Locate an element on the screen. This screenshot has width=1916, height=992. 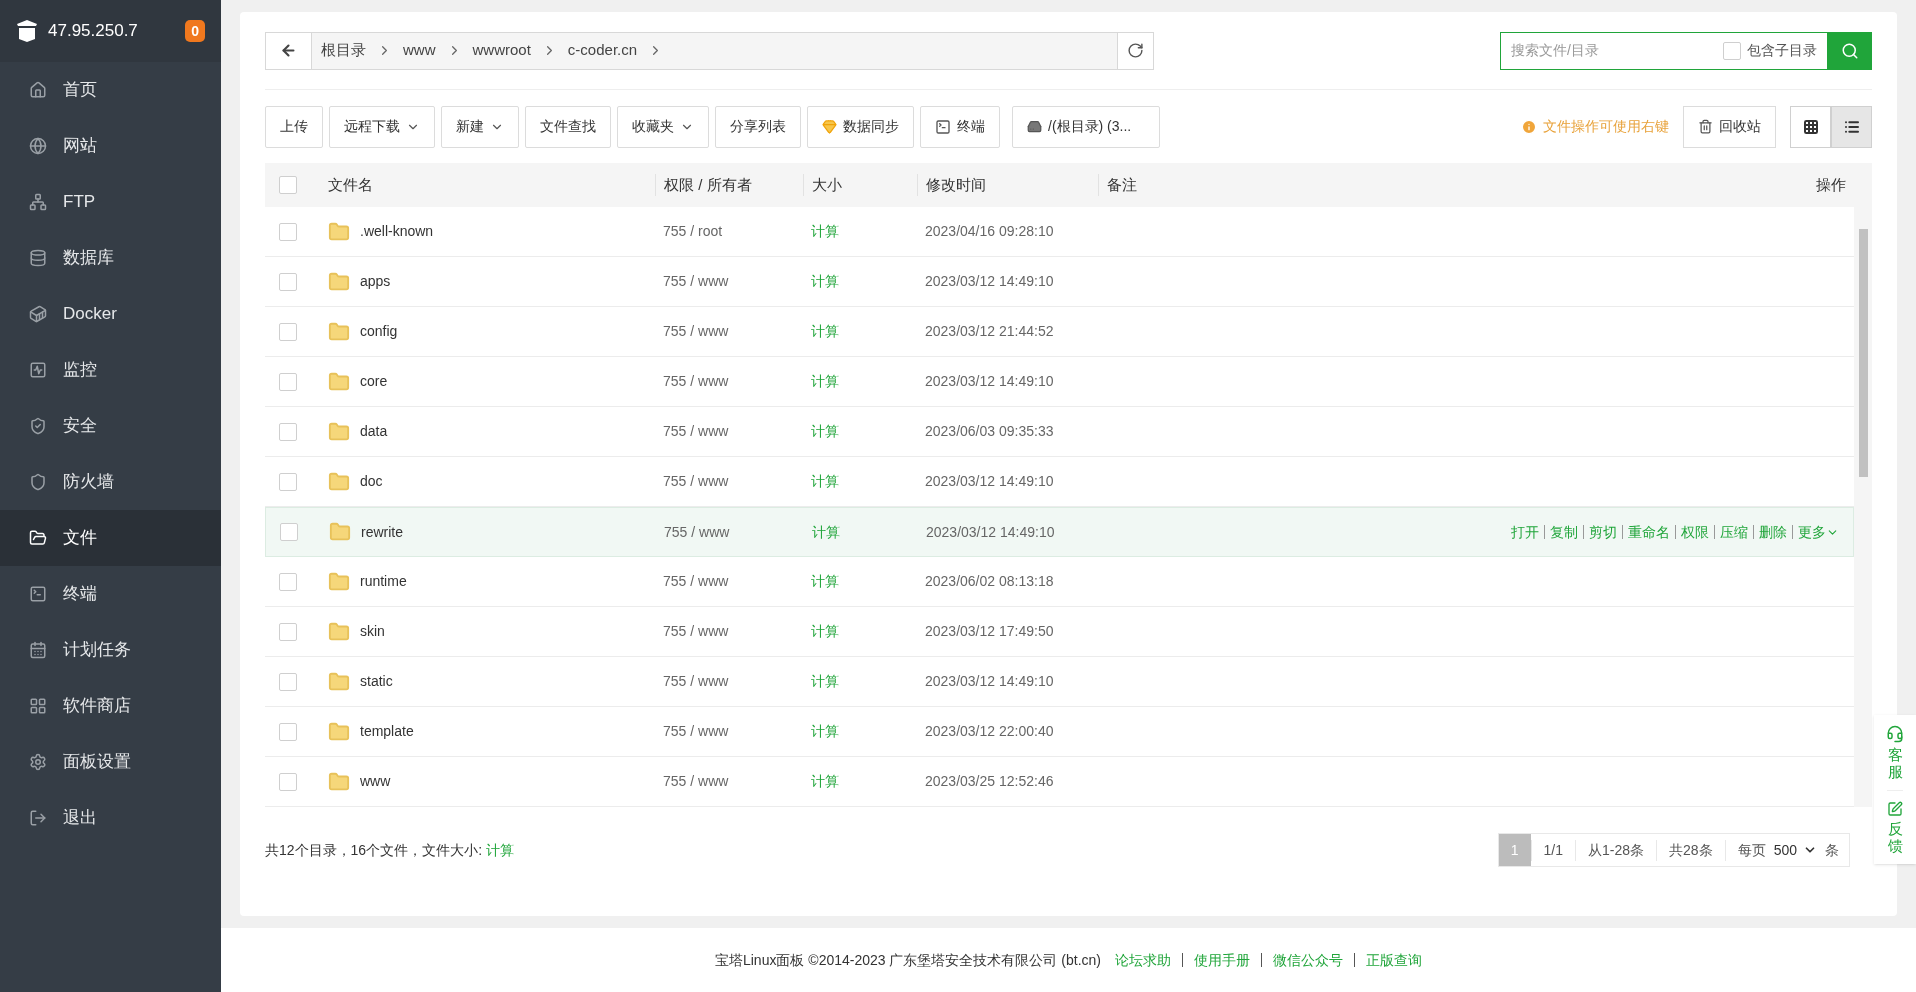
file-row: data 755 / www 计算 2023/06/03 09:35:33 is located at coordinates (1059, 432).